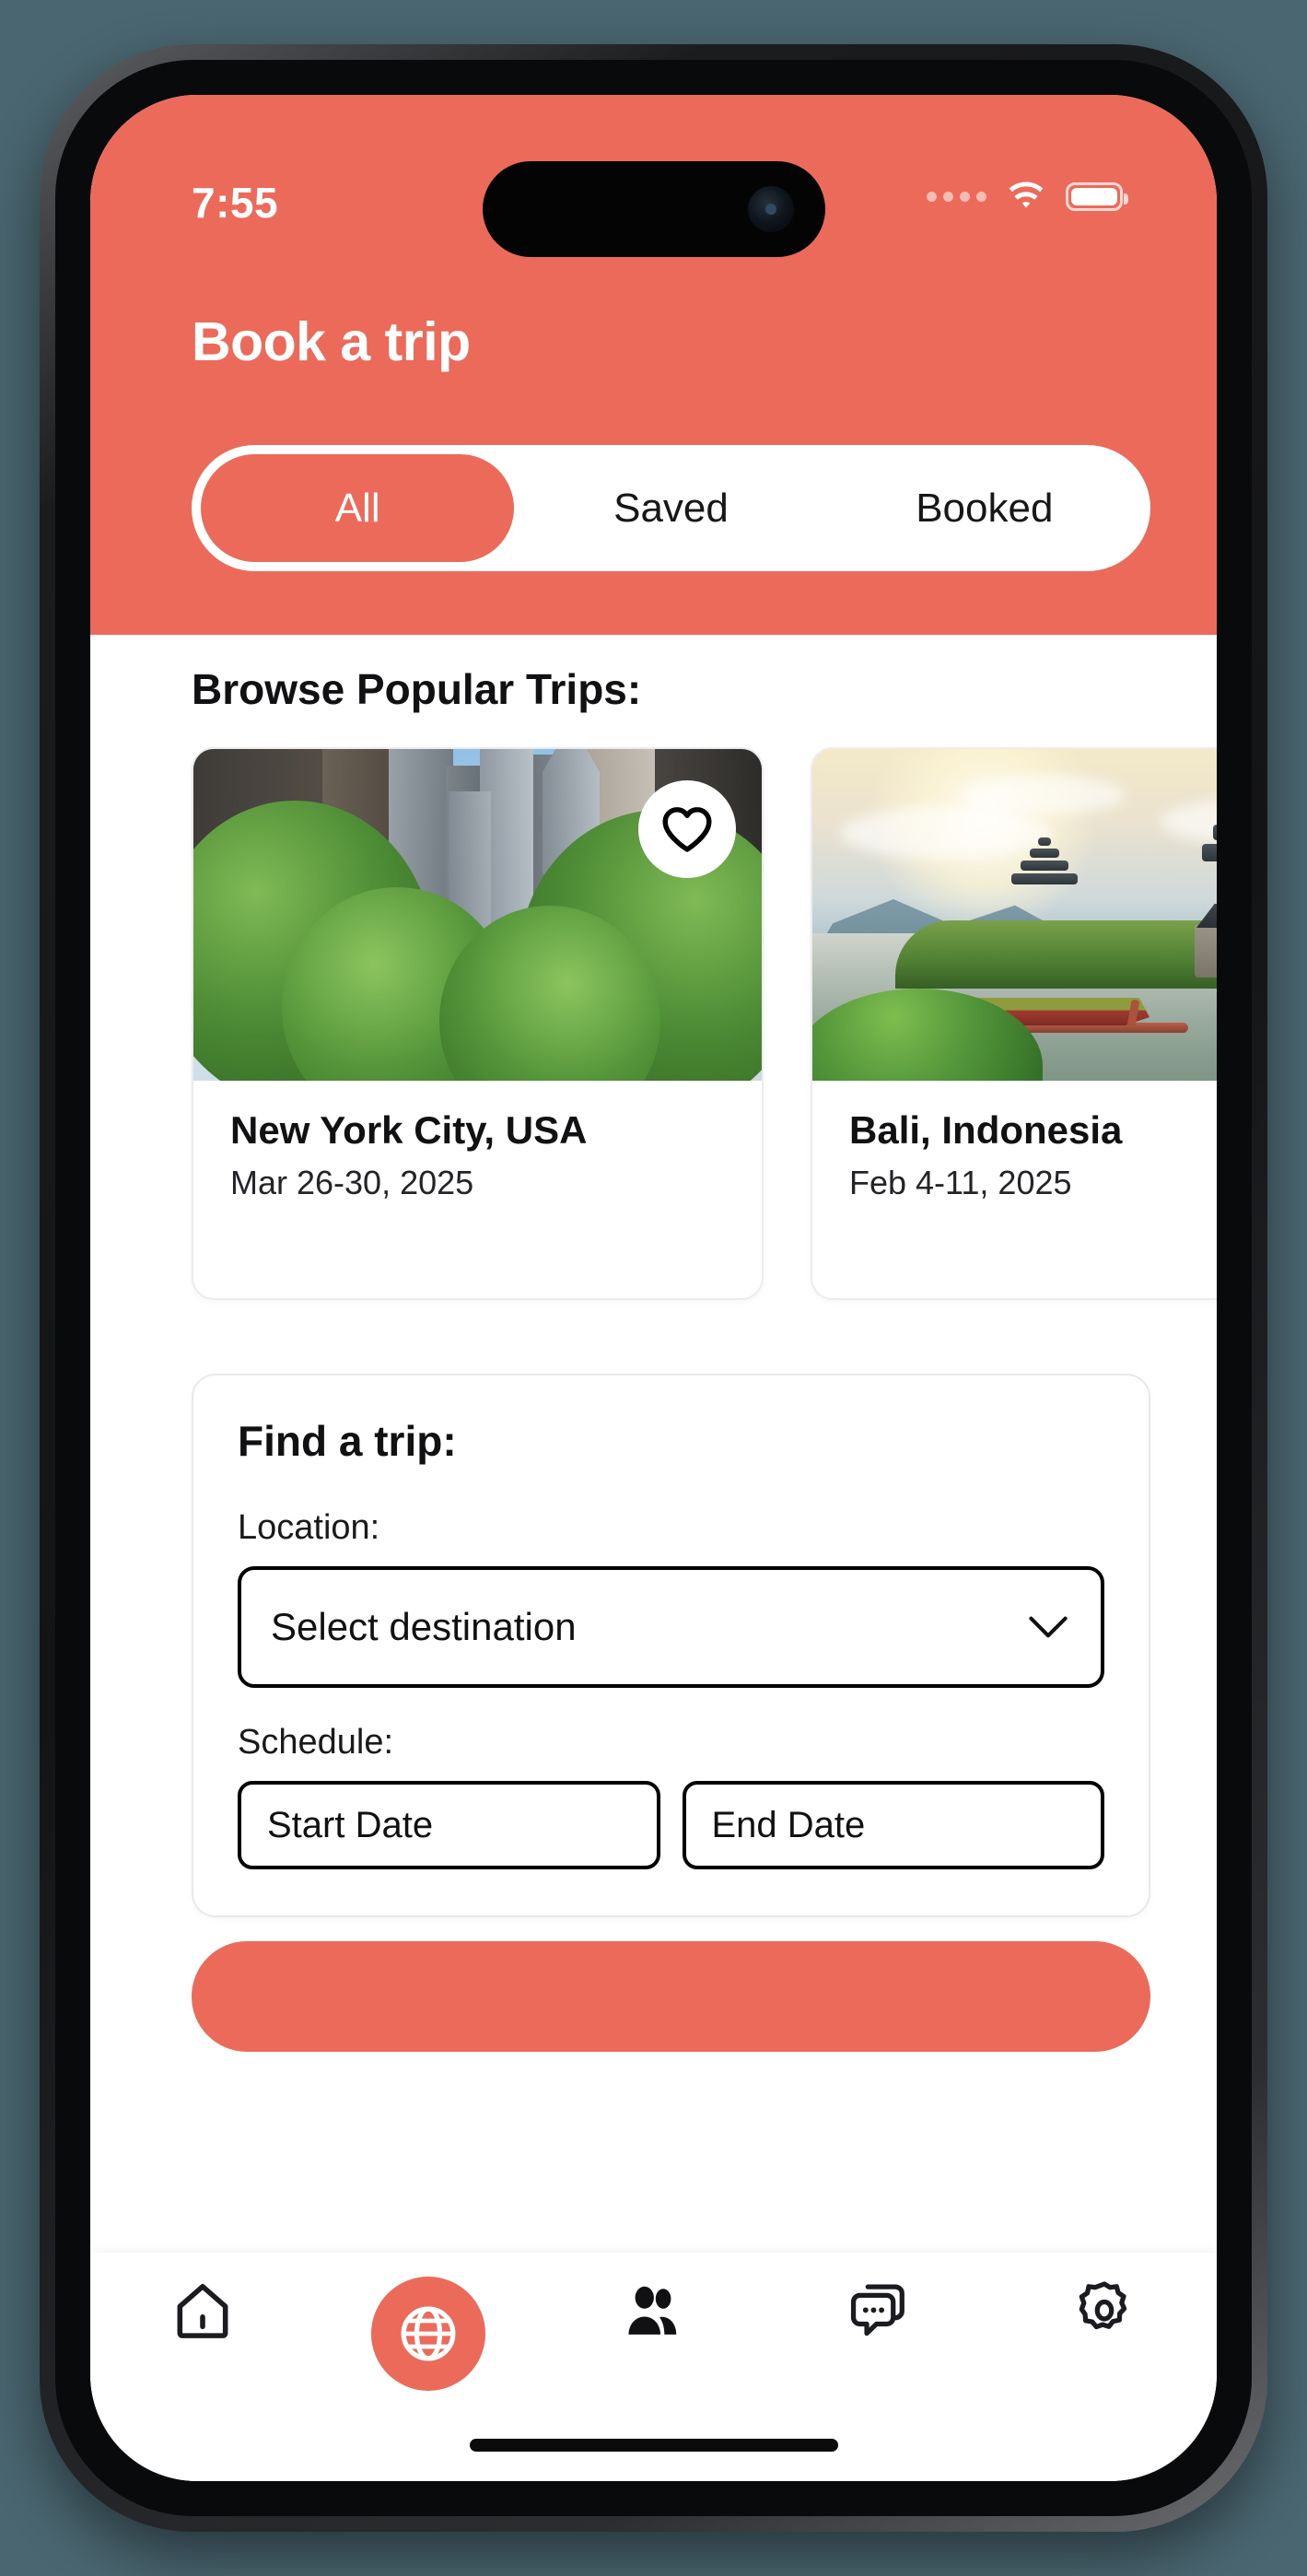  I want to click on trip-card-dates: Feb 4-11, 2025, so click(961, 1183).